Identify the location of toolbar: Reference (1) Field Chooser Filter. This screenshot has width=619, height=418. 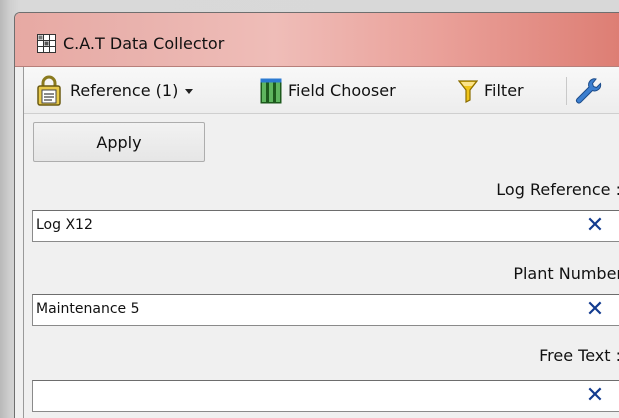
(321, 90).